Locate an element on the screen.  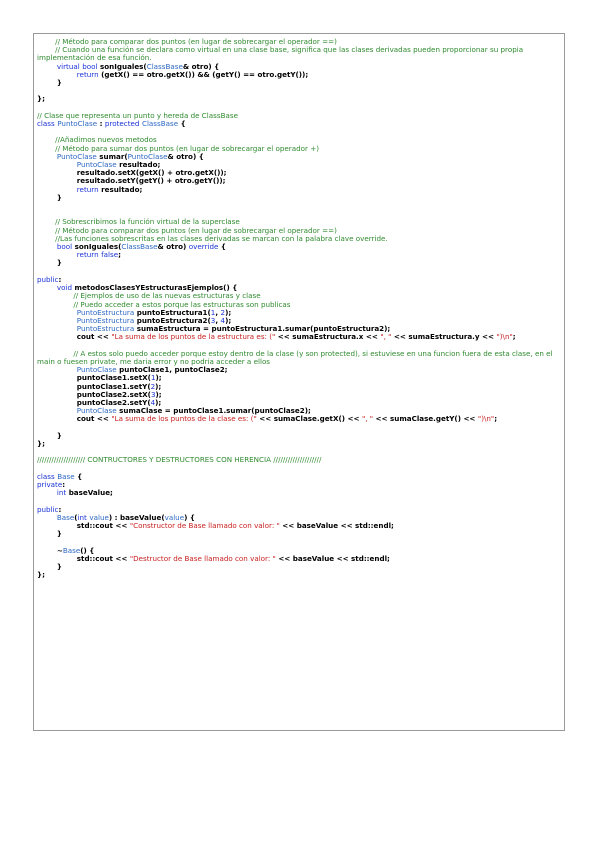
code-text: & otro) { is located at coordinates (185, 156).